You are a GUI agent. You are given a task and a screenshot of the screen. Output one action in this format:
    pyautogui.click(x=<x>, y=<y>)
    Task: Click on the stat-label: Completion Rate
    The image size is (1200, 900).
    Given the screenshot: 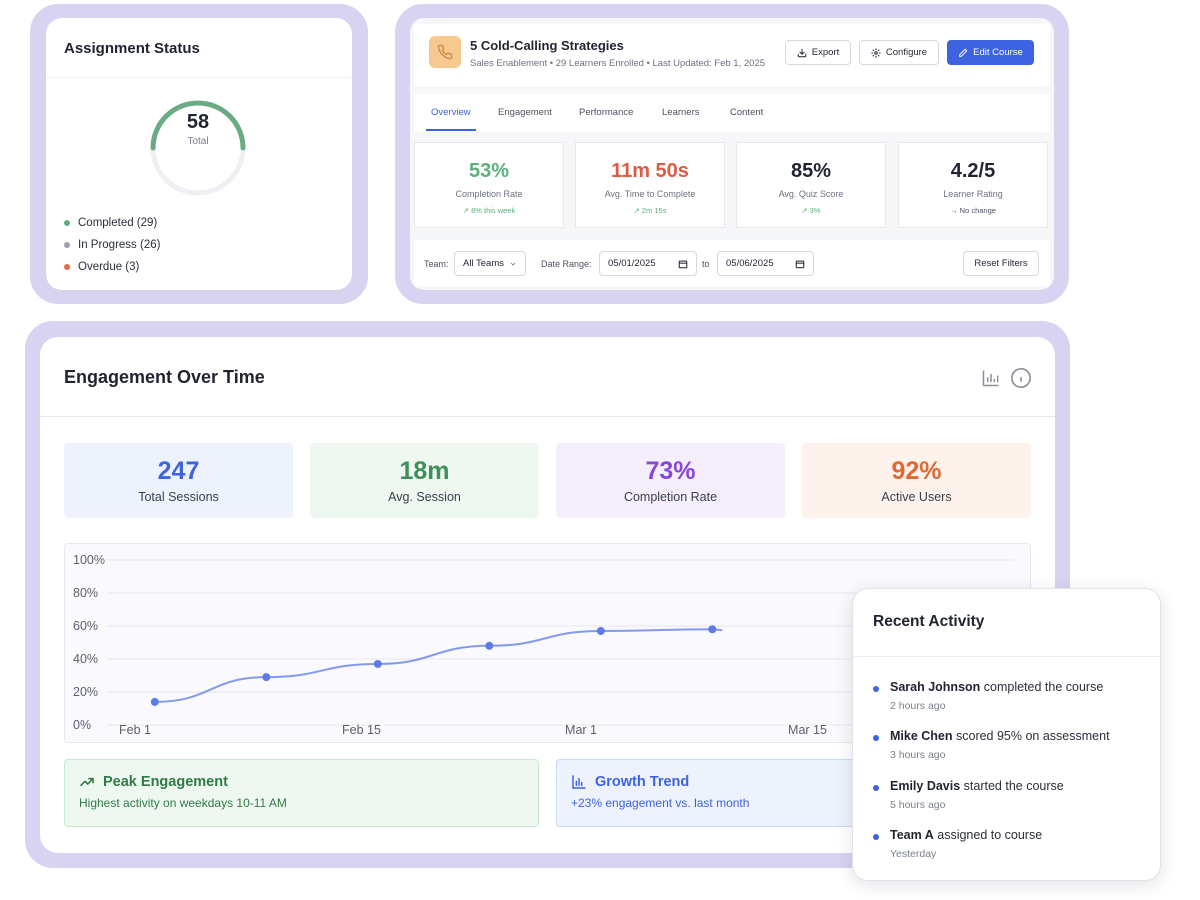 What is the action you would take?
    pyautogui.click(x=489, y=194)
    